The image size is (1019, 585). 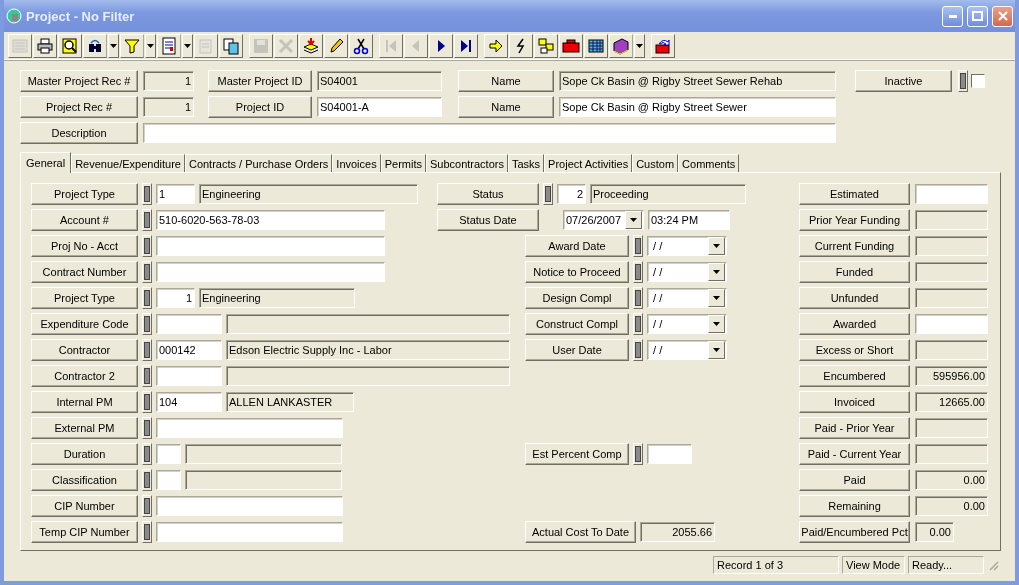 What do you see at coordinates (854, 298) in the screenshot?
I see `field-label-button: Unfunded` at bounding box center [854, 298].